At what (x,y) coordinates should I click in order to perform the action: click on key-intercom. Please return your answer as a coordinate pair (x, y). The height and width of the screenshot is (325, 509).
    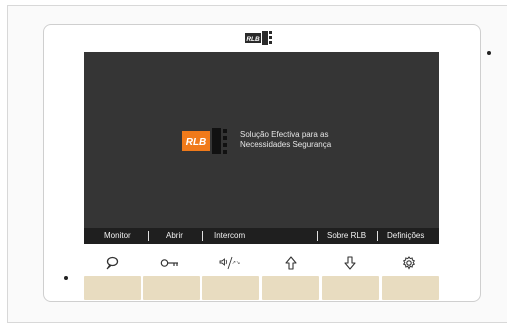
    Looking at the image, I should click on (230, 288).